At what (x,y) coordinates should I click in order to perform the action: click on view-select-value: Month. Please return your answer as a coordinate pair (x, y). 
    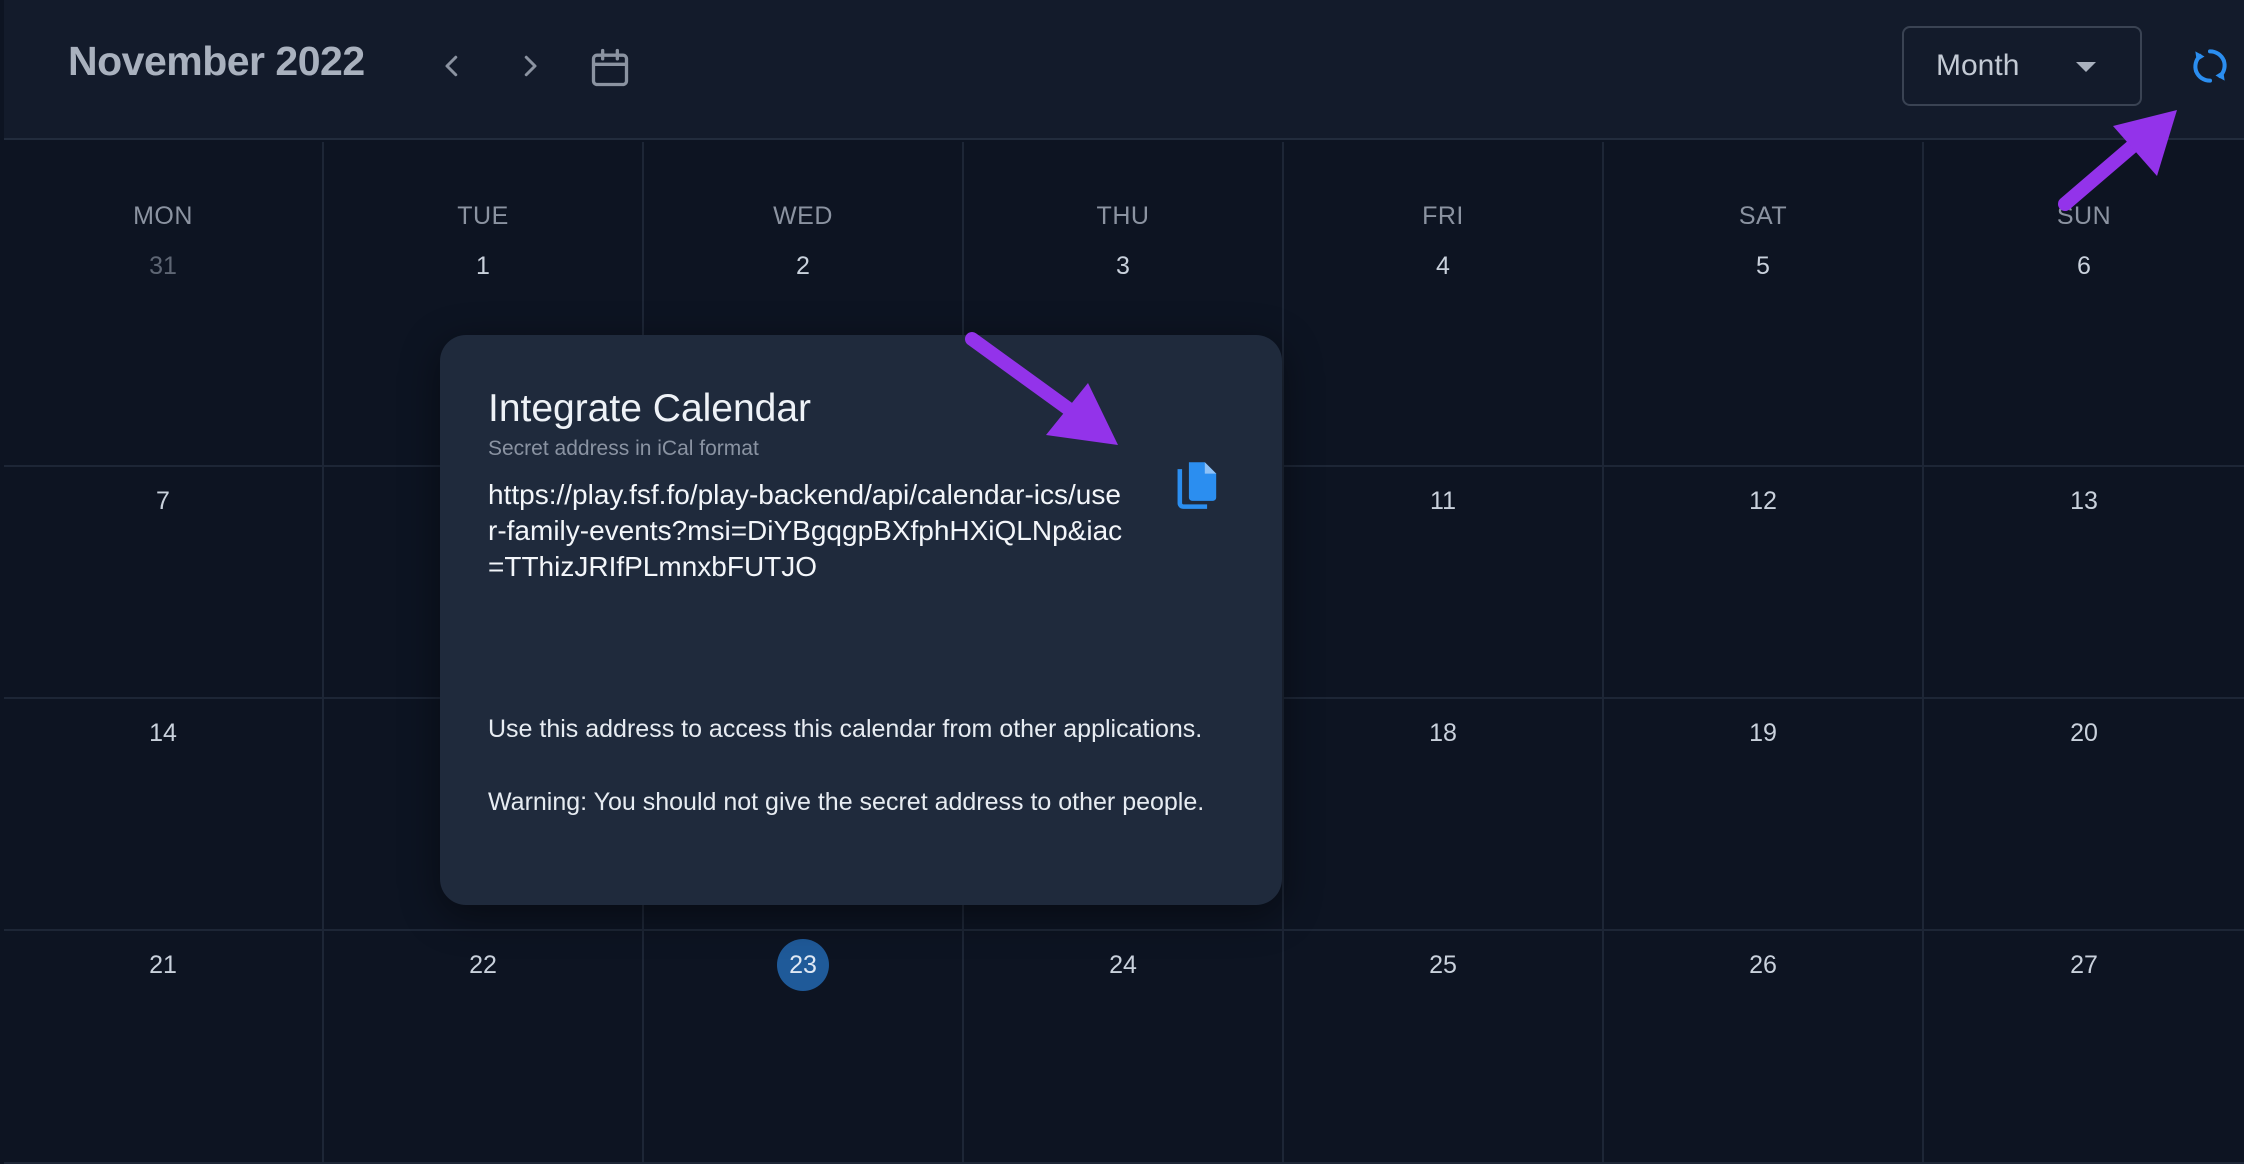
    Looking at the image, I should click on (1978, 65).